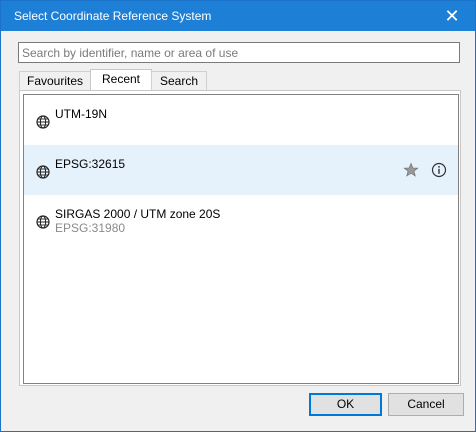  I want to click on search-input, so click(239, 52).